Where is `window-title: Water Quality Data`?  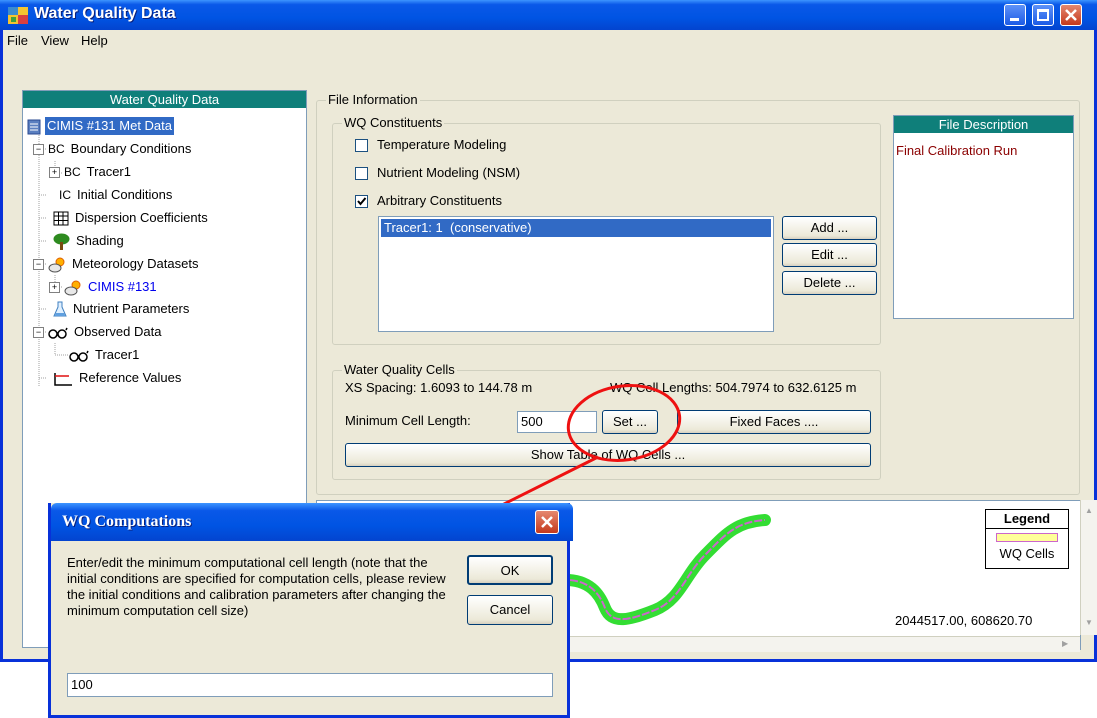
window-title: Water Quality Data is located at coordinates (105, 13).